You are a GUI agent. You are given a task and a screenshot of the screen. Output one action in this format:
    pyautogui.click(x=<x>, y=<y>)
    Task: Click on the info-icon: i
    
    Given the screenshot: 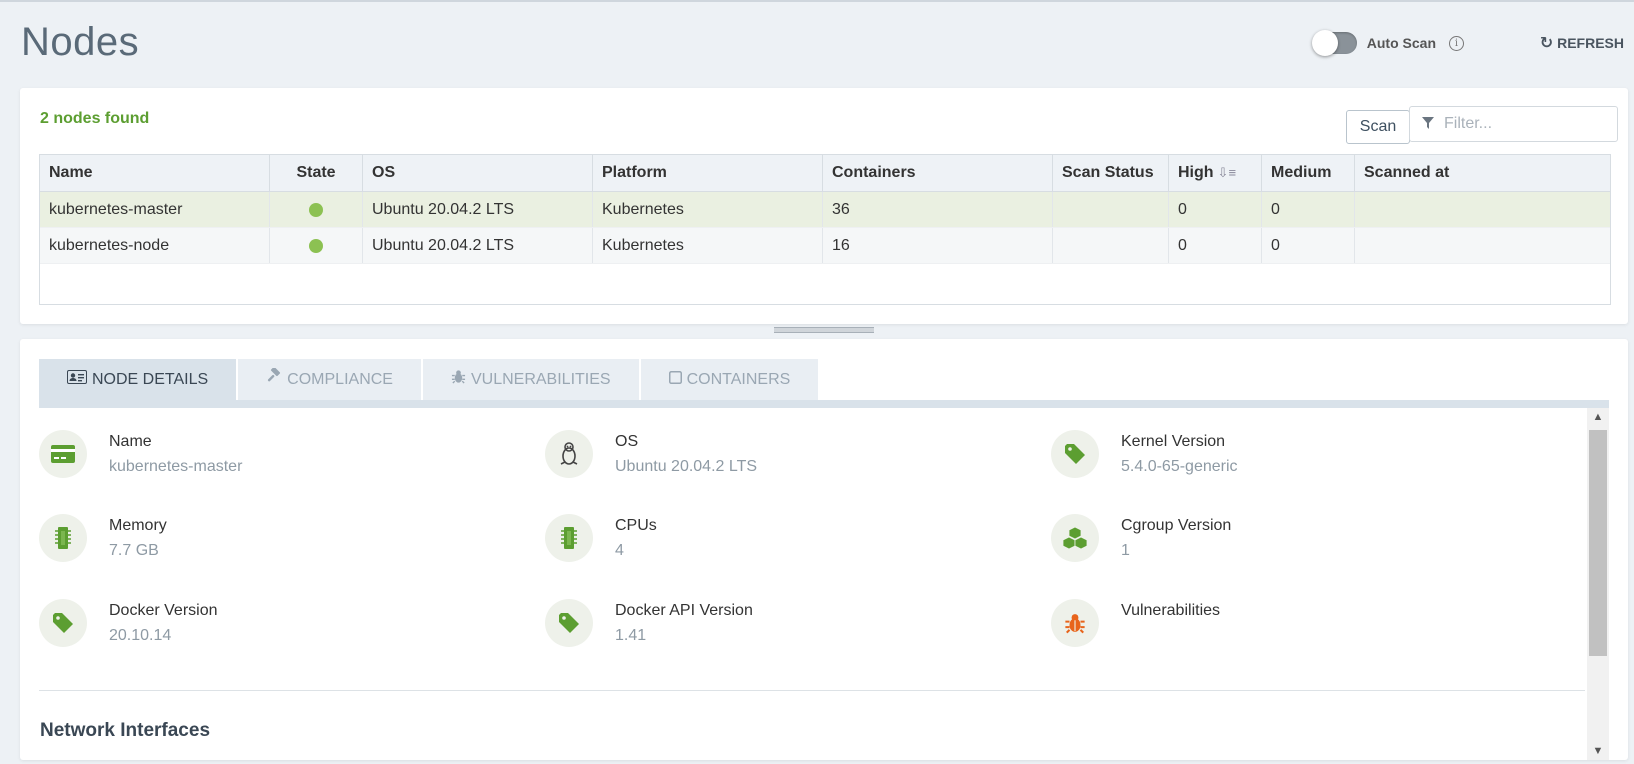 What is the action you would take?
    pyautogui.click(x=1456, y=43)
    